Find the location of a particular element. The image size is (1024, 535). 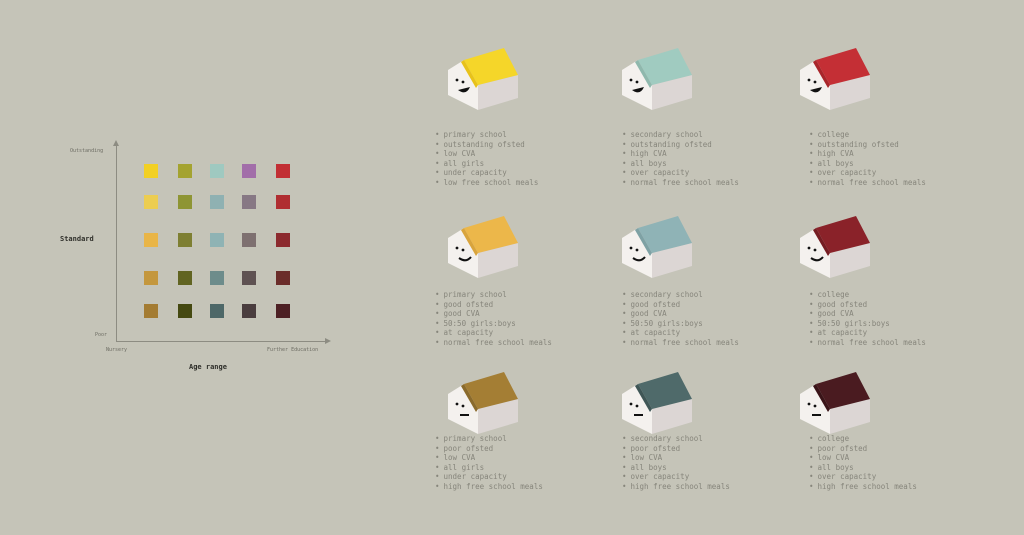

x-axis is located at coordinates (221, 341).